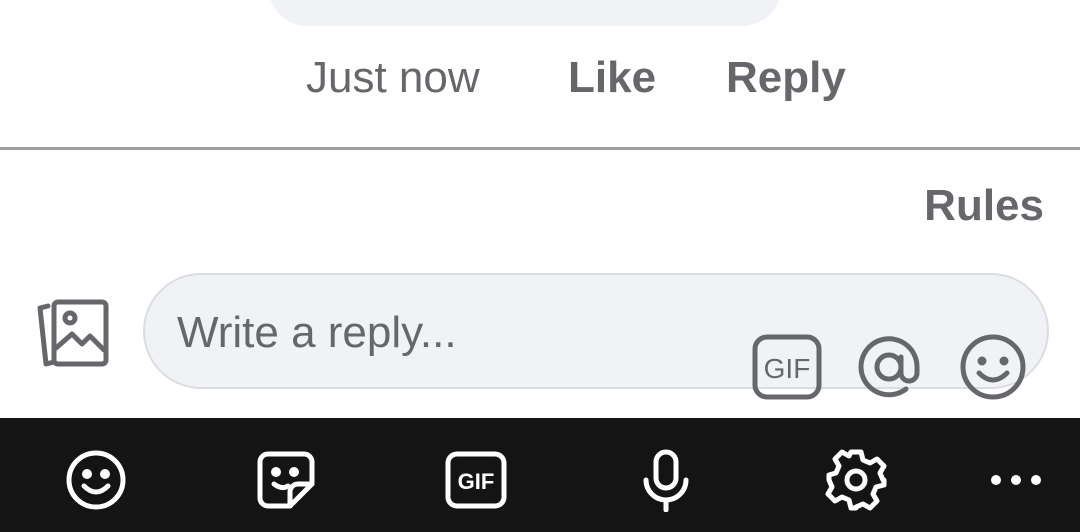 This screenshot has height=532, width=1080. Describe the element at coordinates (540, 148) in the screenshot. I see `divider` at that location.